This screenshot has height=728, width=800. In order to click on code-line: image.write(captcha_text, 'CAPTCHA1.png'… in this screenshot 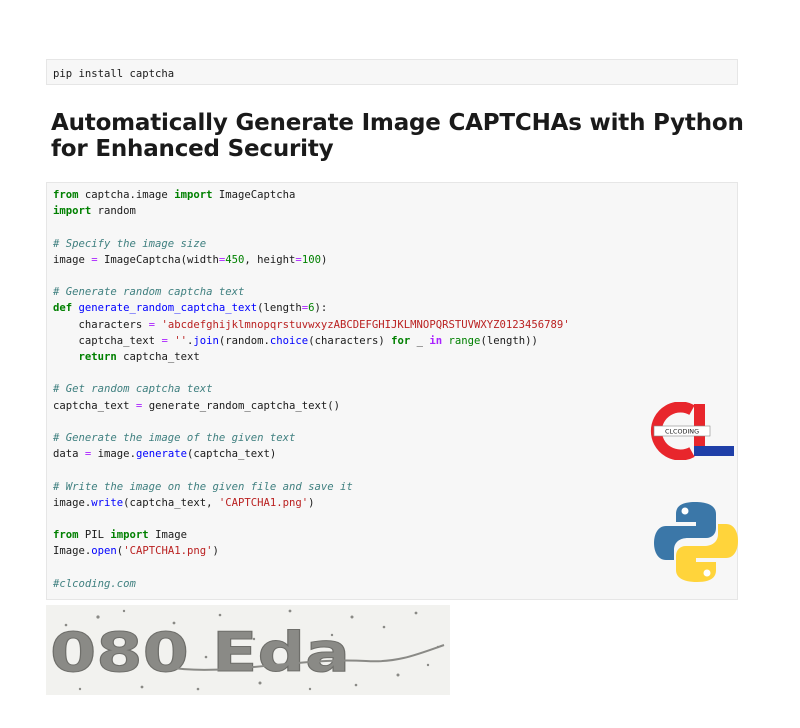, I will do `click(184, 502)`.